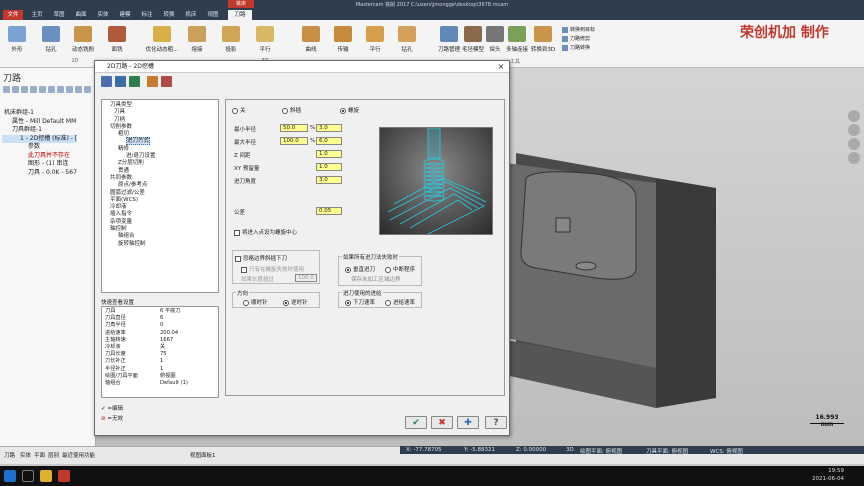  I want to click on convert-target-button: 转换到目标, so click(578, 29).